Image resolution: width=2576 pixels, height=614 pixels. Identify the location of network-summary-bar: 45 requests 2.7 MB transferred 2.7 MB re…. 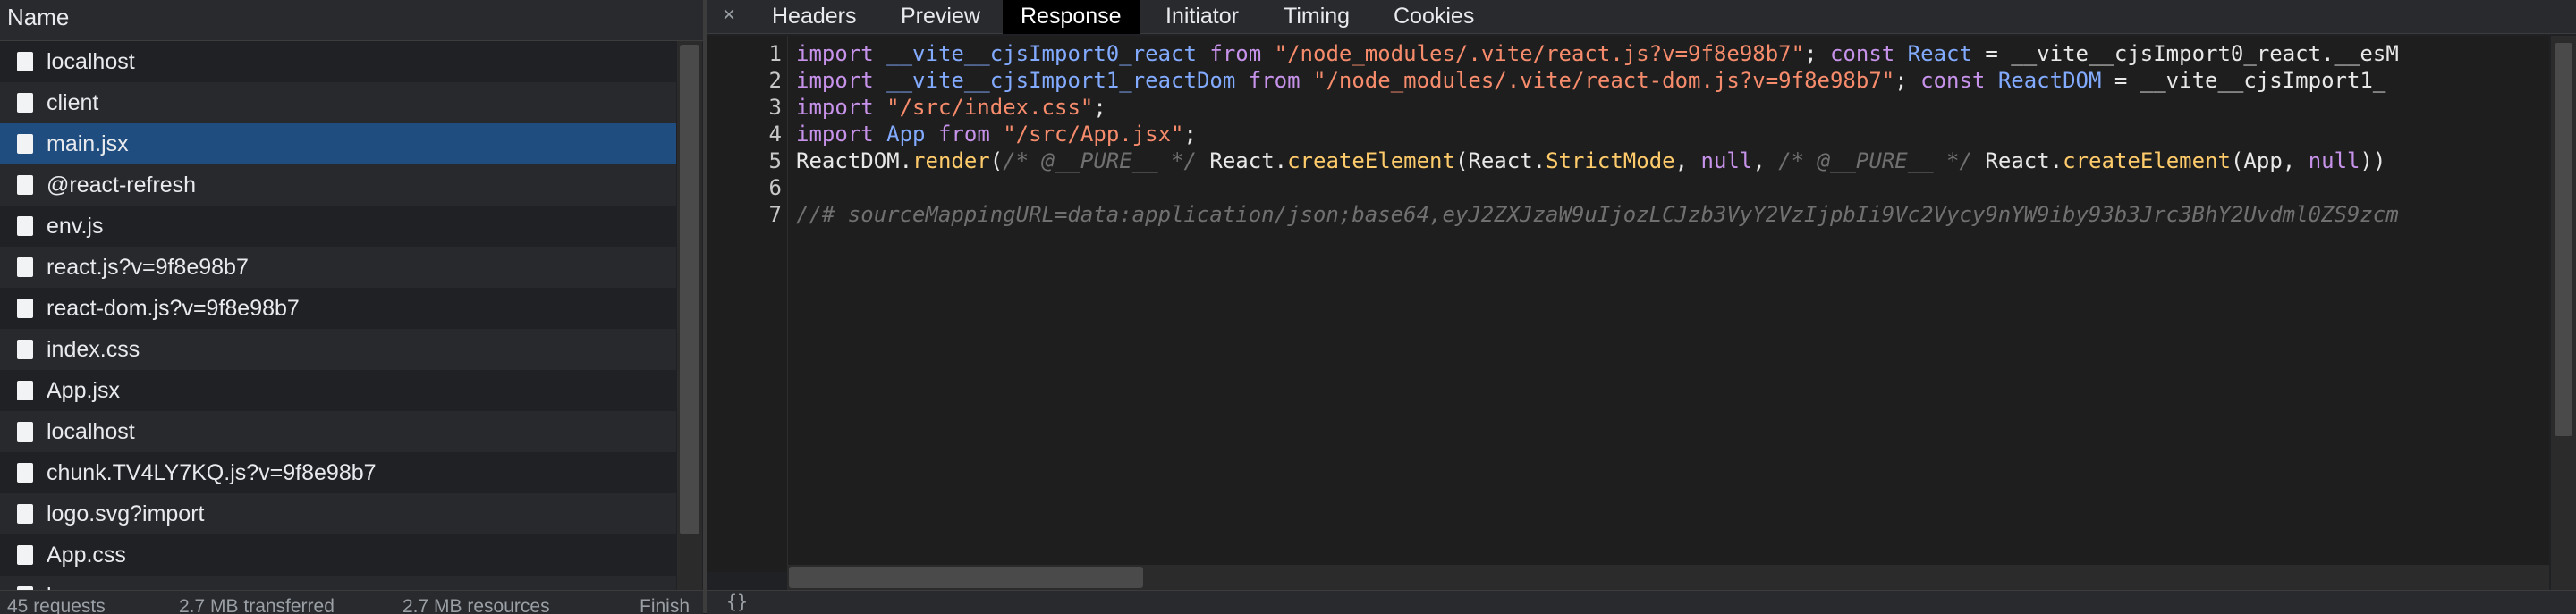
(351, 602).